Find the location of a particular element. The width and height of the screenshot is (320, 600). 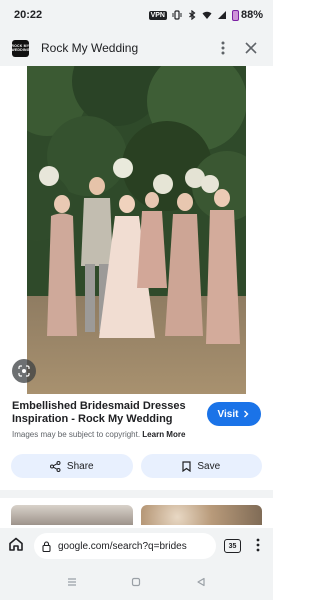

bookmark-icon is located at coordinates (186, 466).